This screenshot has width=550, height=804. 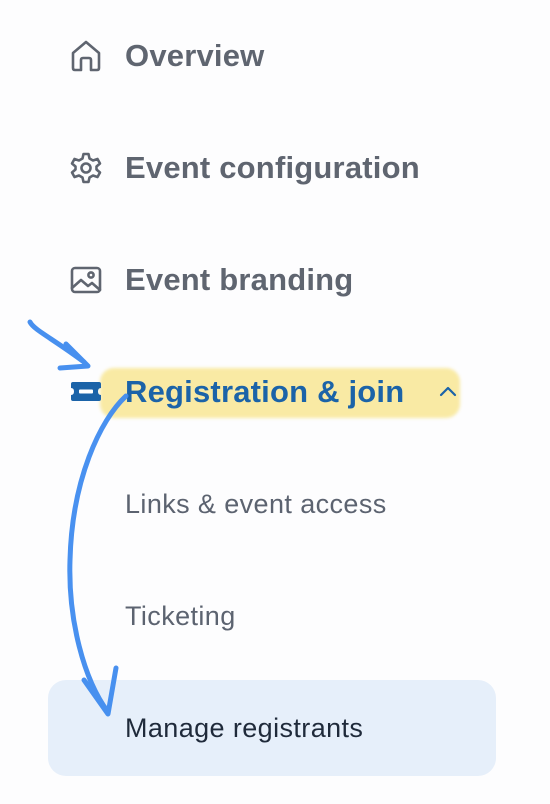 I want to click on sidebar-item-label: Event configuration, so click(x=272, y=167).